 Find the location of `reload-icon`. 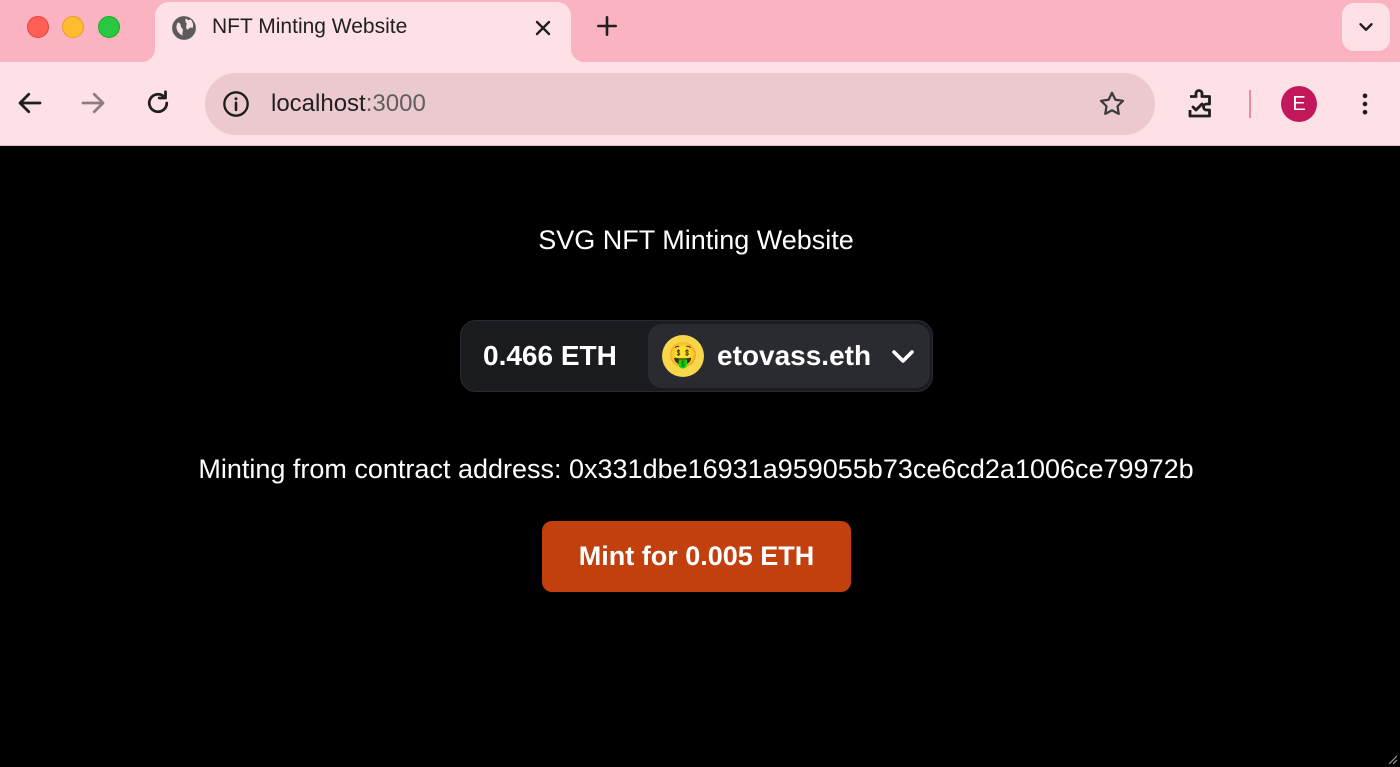

reload-icon is located at coordinates (158, 103).